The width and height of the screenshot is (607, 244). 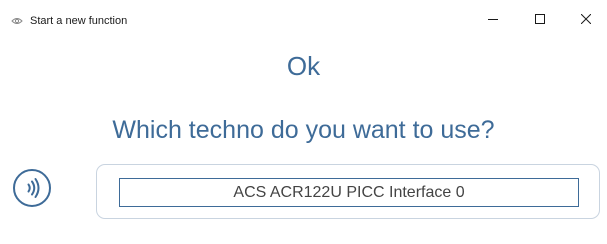 I want to click on maximize-icon, so click(x=540, y=20).